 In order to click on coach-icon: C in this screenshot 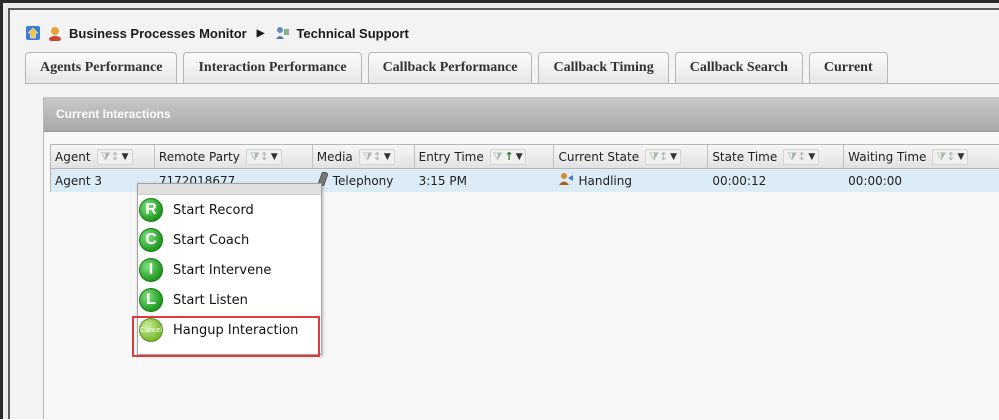, I will do `click(151, 240)`.